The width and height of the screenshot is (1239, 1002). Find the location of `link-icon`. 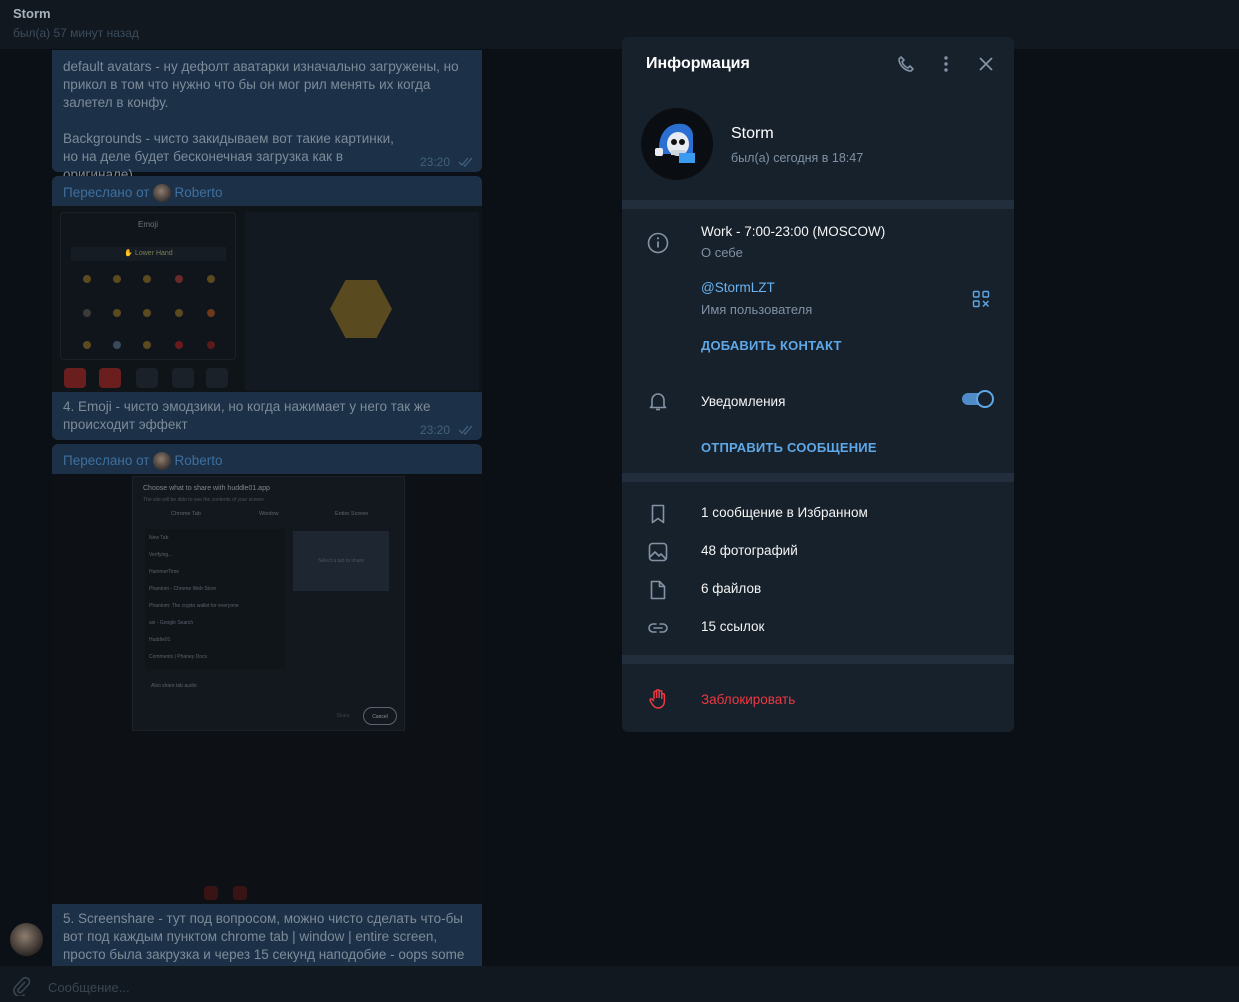

link-icon is located at coordinates (658, 628).